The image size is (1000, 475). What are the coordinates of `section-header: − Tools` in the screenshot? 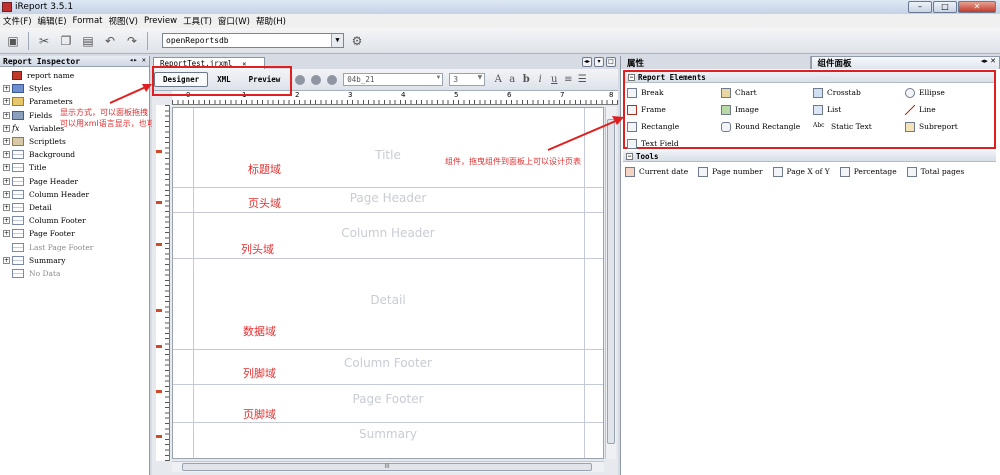 It's located at (809, 156).